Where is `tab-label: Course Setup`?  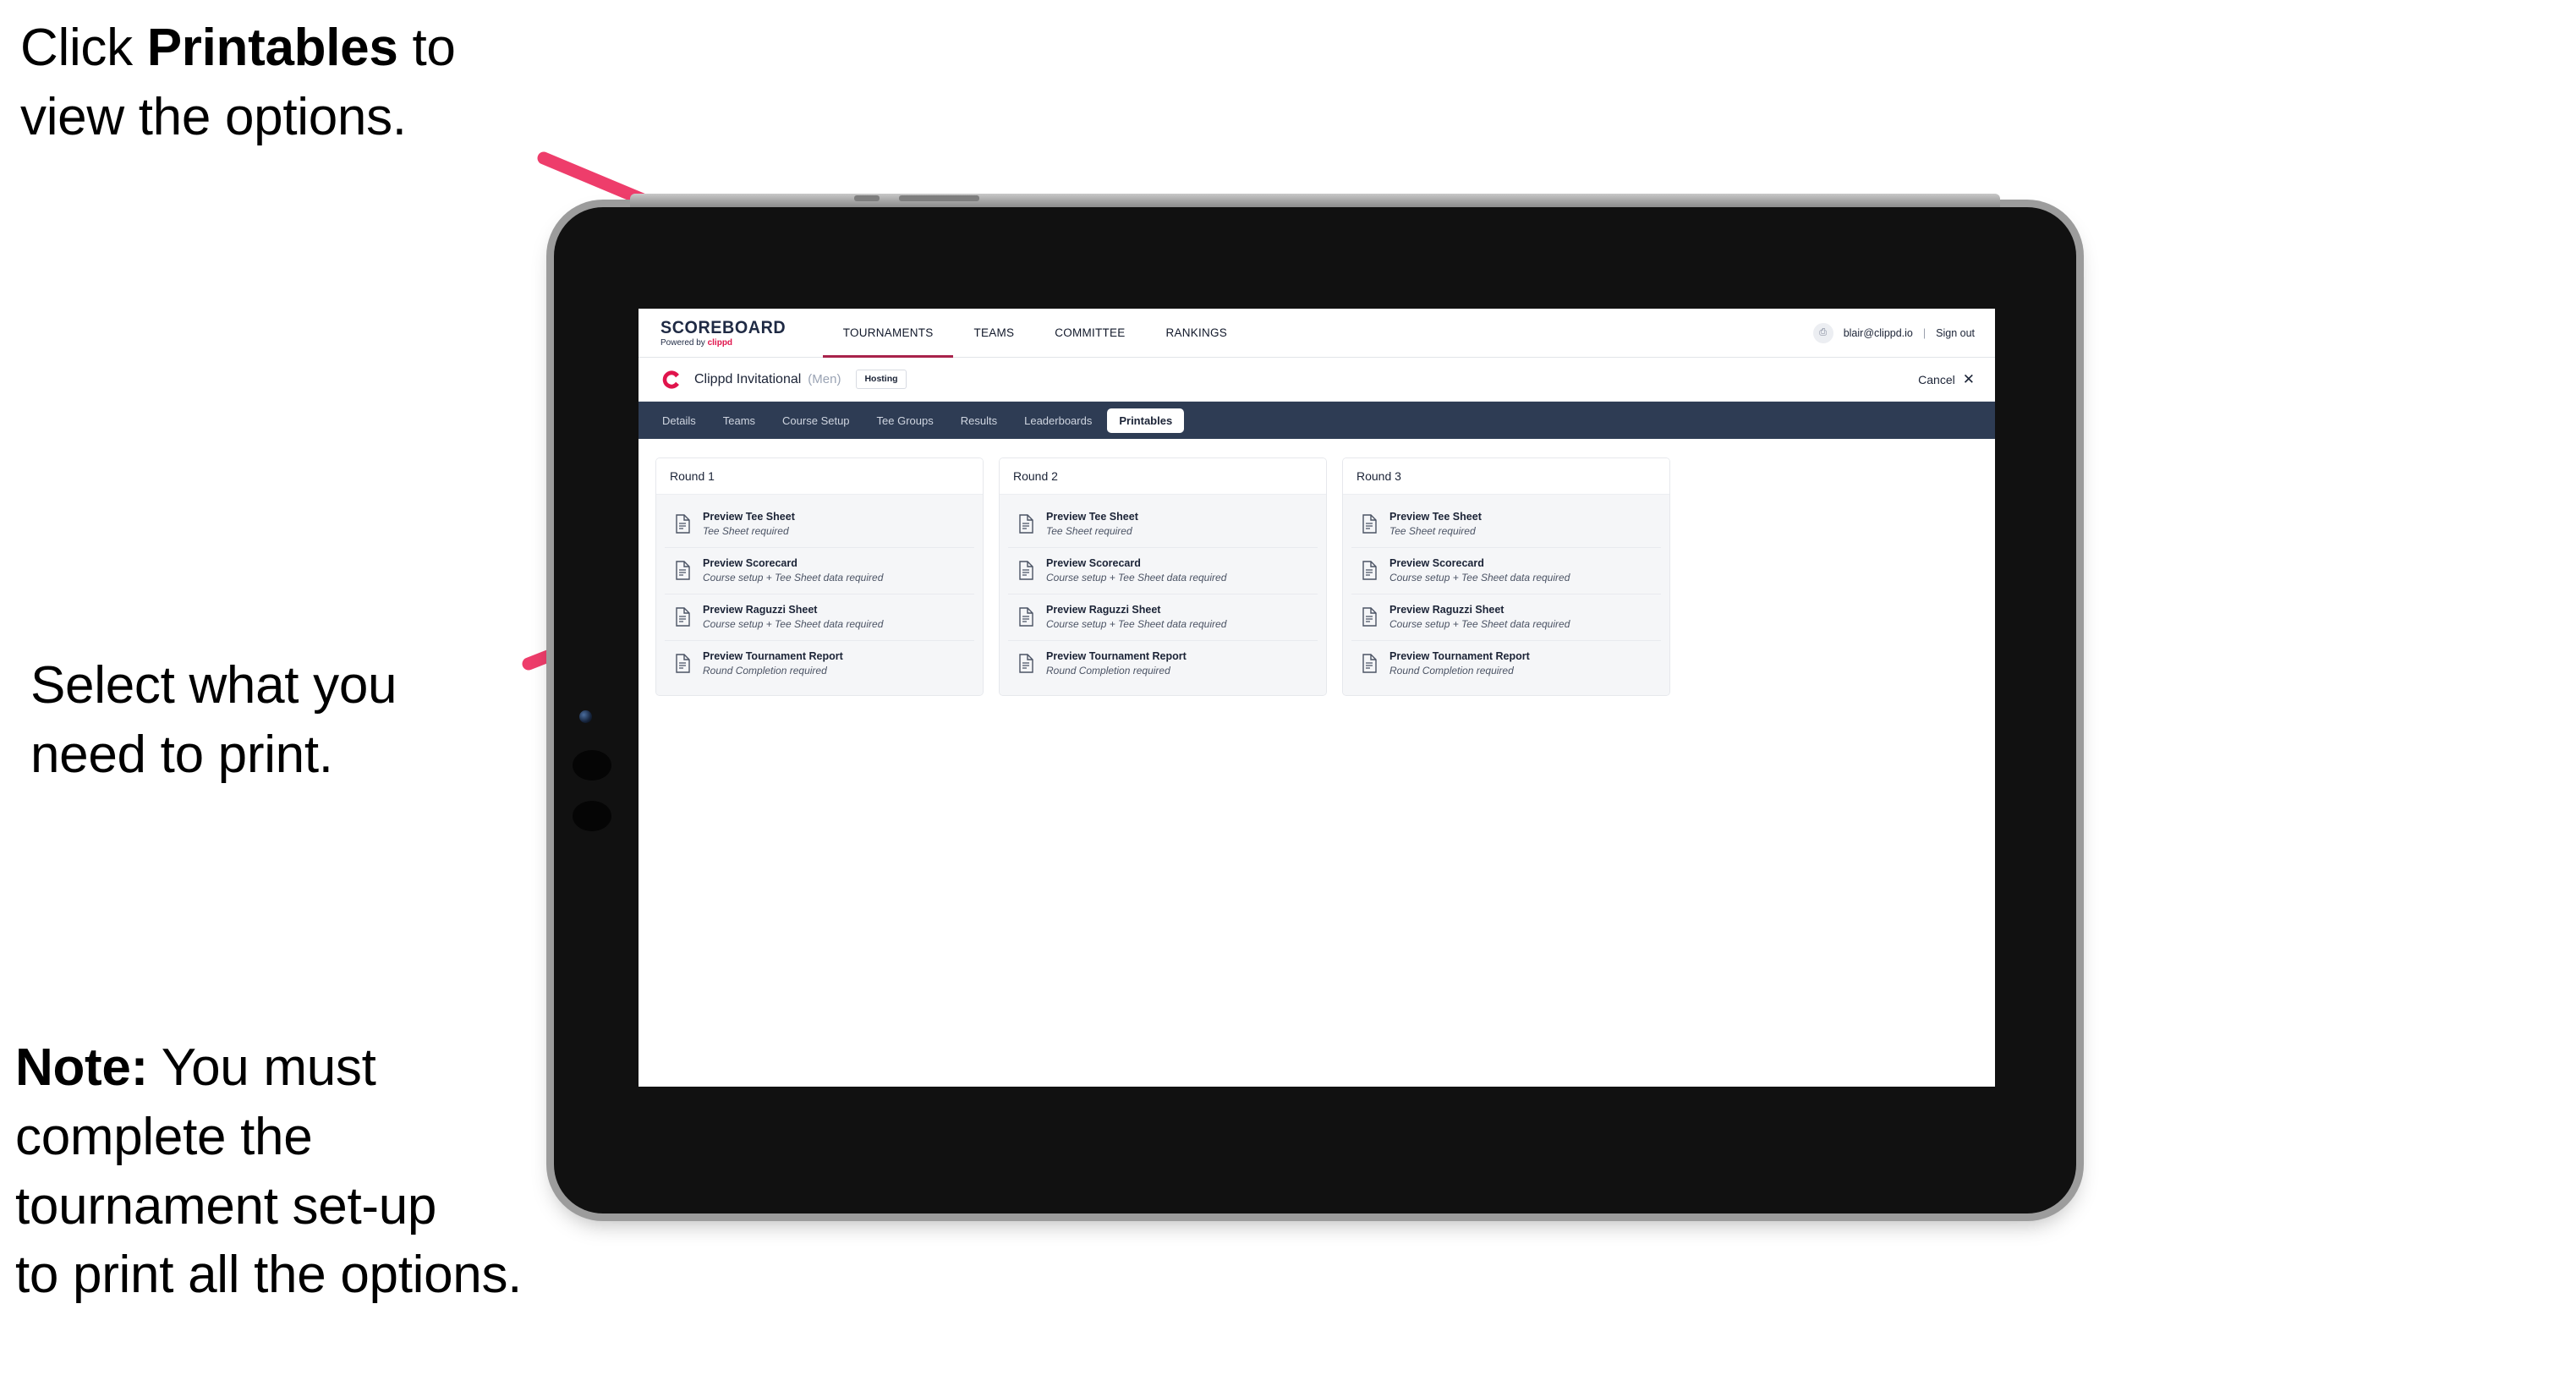
tab-label: Course Setup is located at coordinates (816, 420).